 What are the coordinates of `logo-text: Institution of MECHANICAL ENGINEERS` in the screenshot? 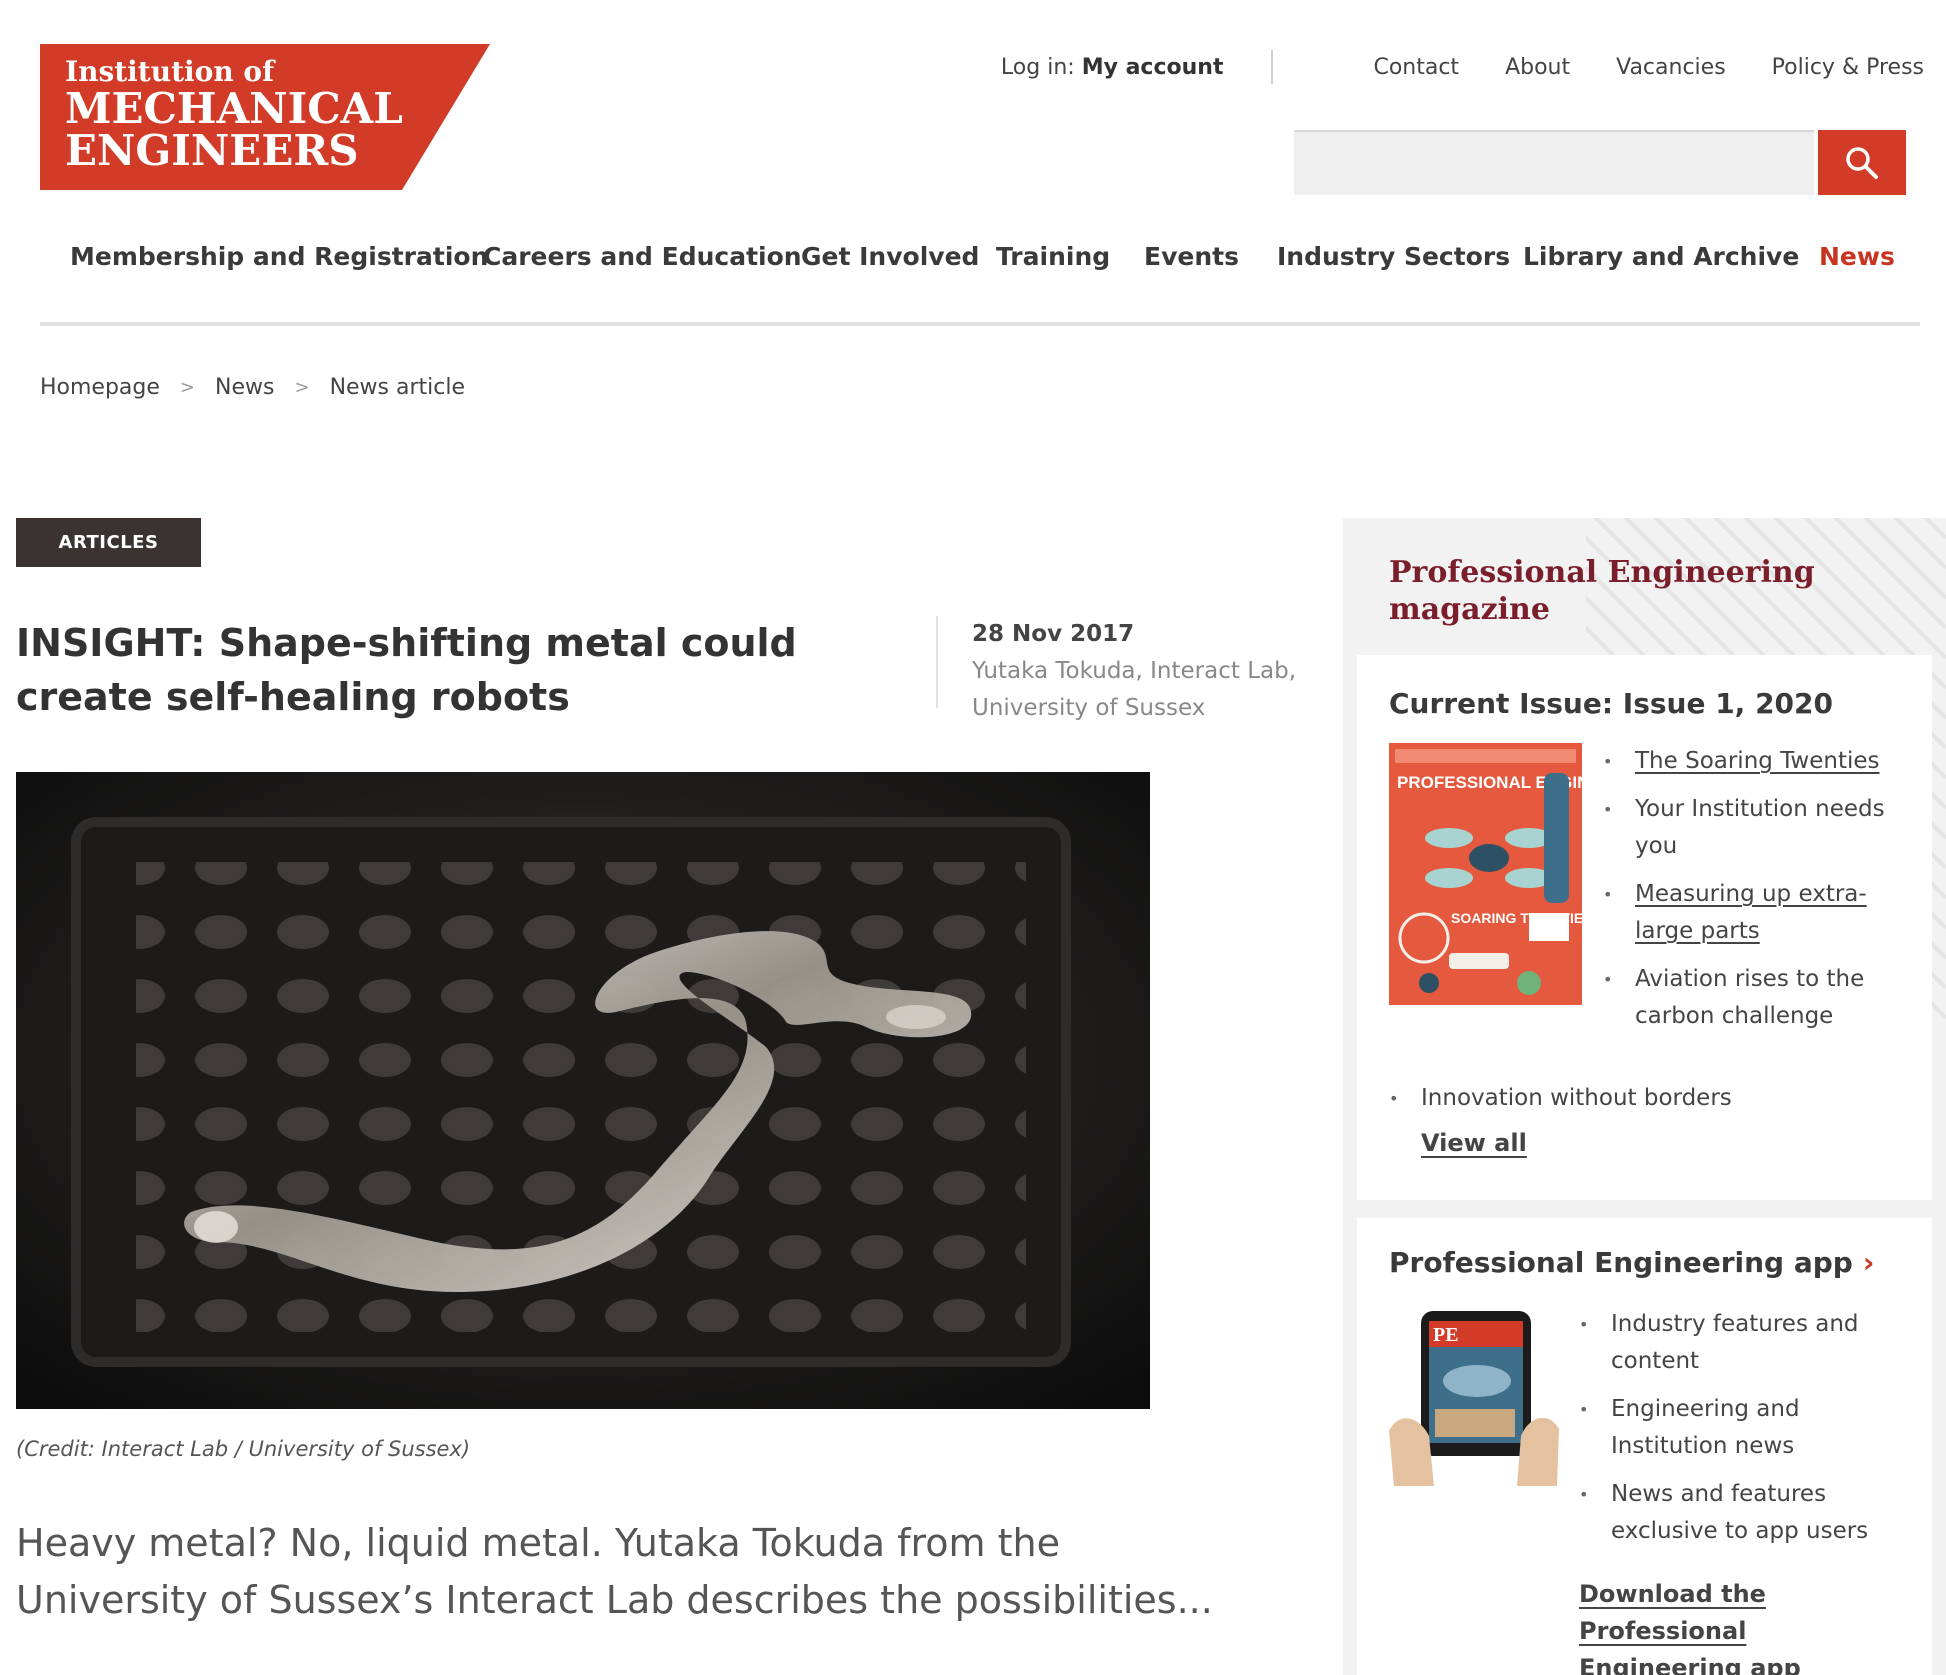 It's located at (234, 115).